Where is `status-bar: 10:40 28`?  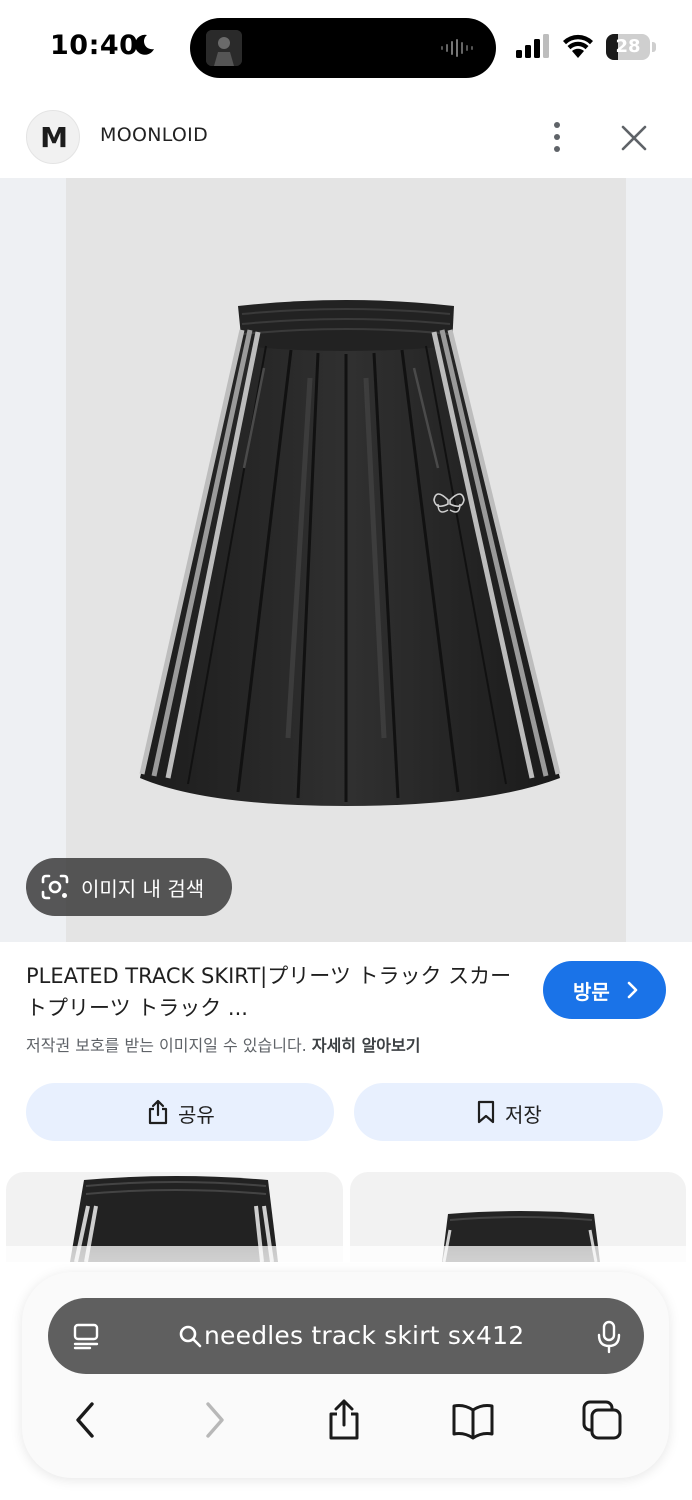
status-bar: 10:40 28 is located at coordinates (346, 48).